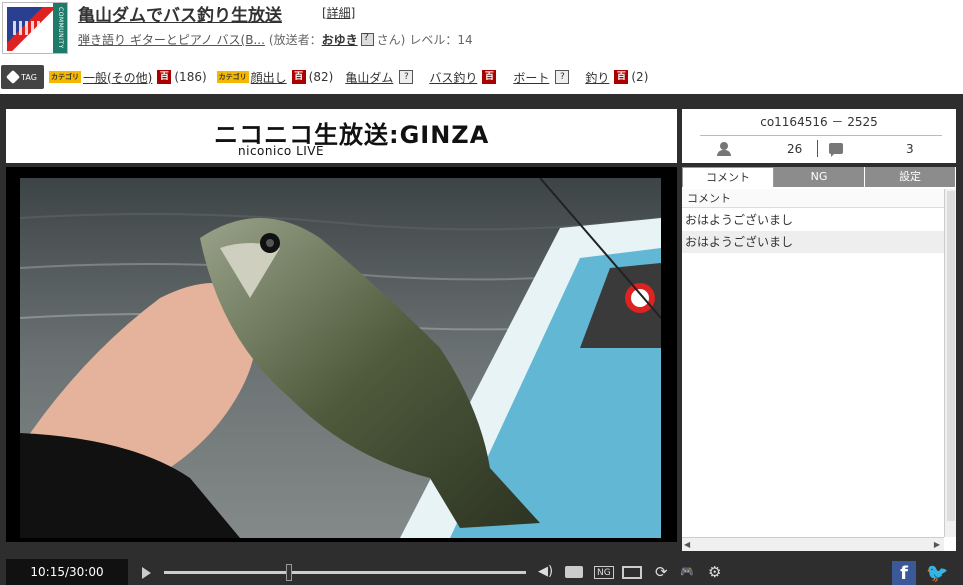  I want to click on tab-ng: NG, so click(819, 177).